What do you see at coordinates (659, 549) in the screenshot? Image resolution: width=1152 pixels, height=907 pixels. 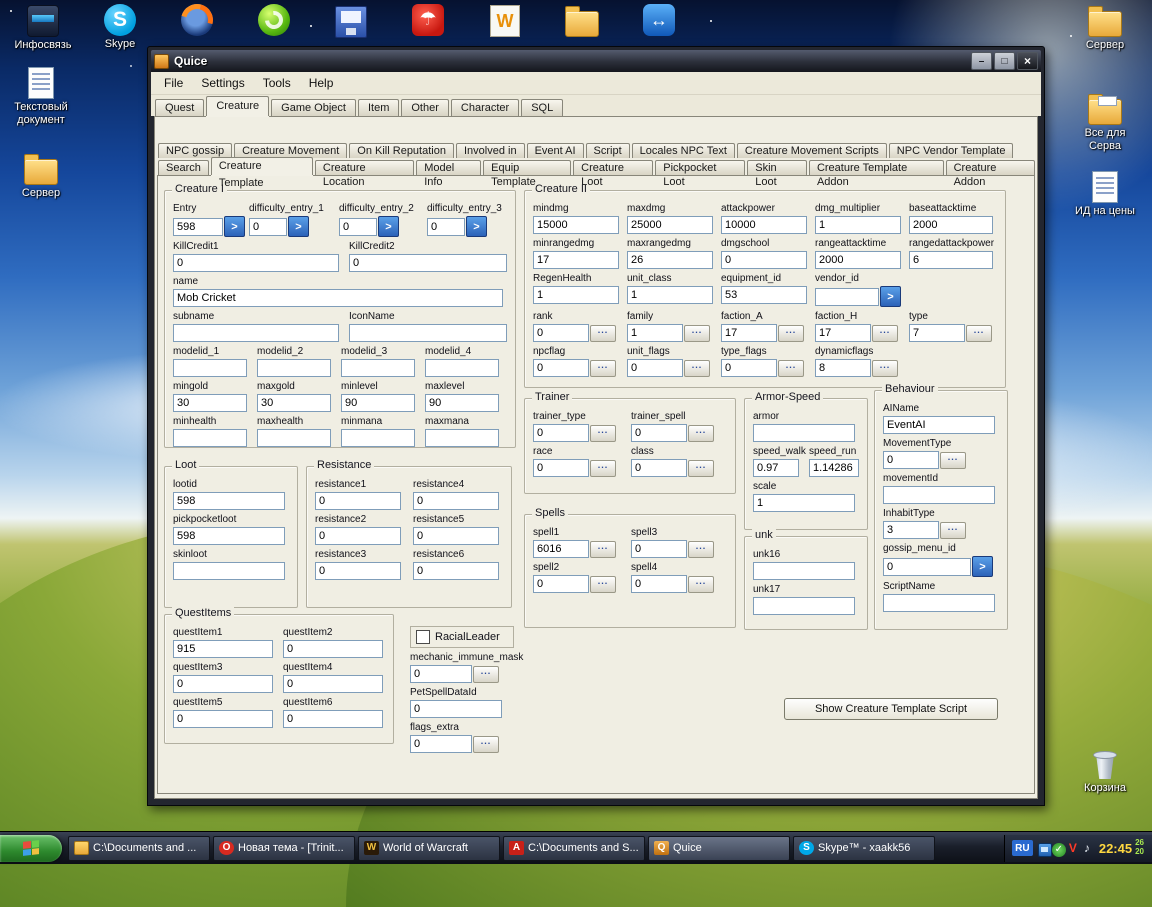 I see `spell3-input` at bounding box center [659, 549].